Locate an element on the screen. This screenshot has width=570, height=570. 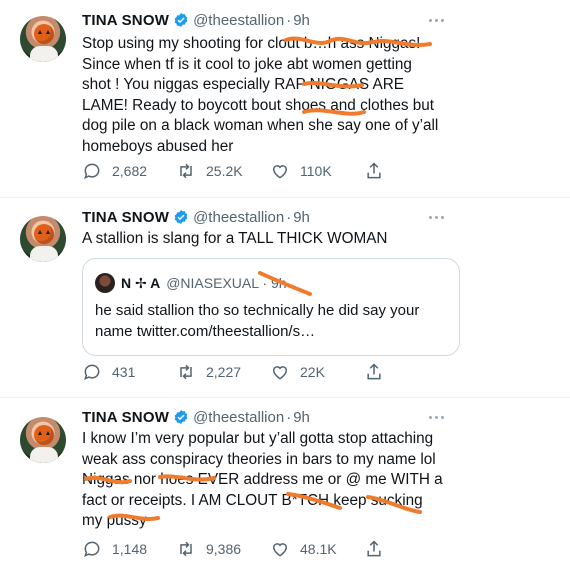
reply-count: 2,682 is located at coordinates (130, 171).